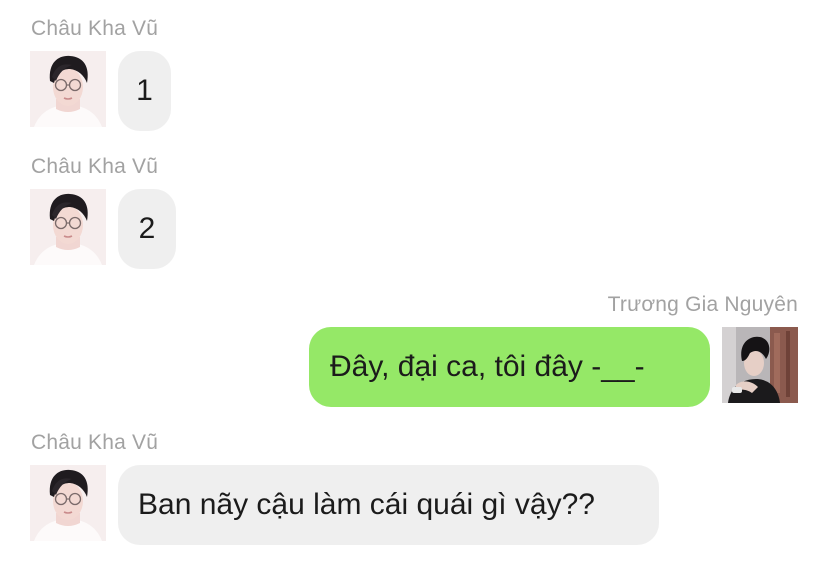 The image size is (828, 568). What do you see at coordinates (509, 367) in the screenshot?
I see `message-bubble-outgoing: Đây, đại ca, tôi đây -__-` at bounding box center [509, 367].